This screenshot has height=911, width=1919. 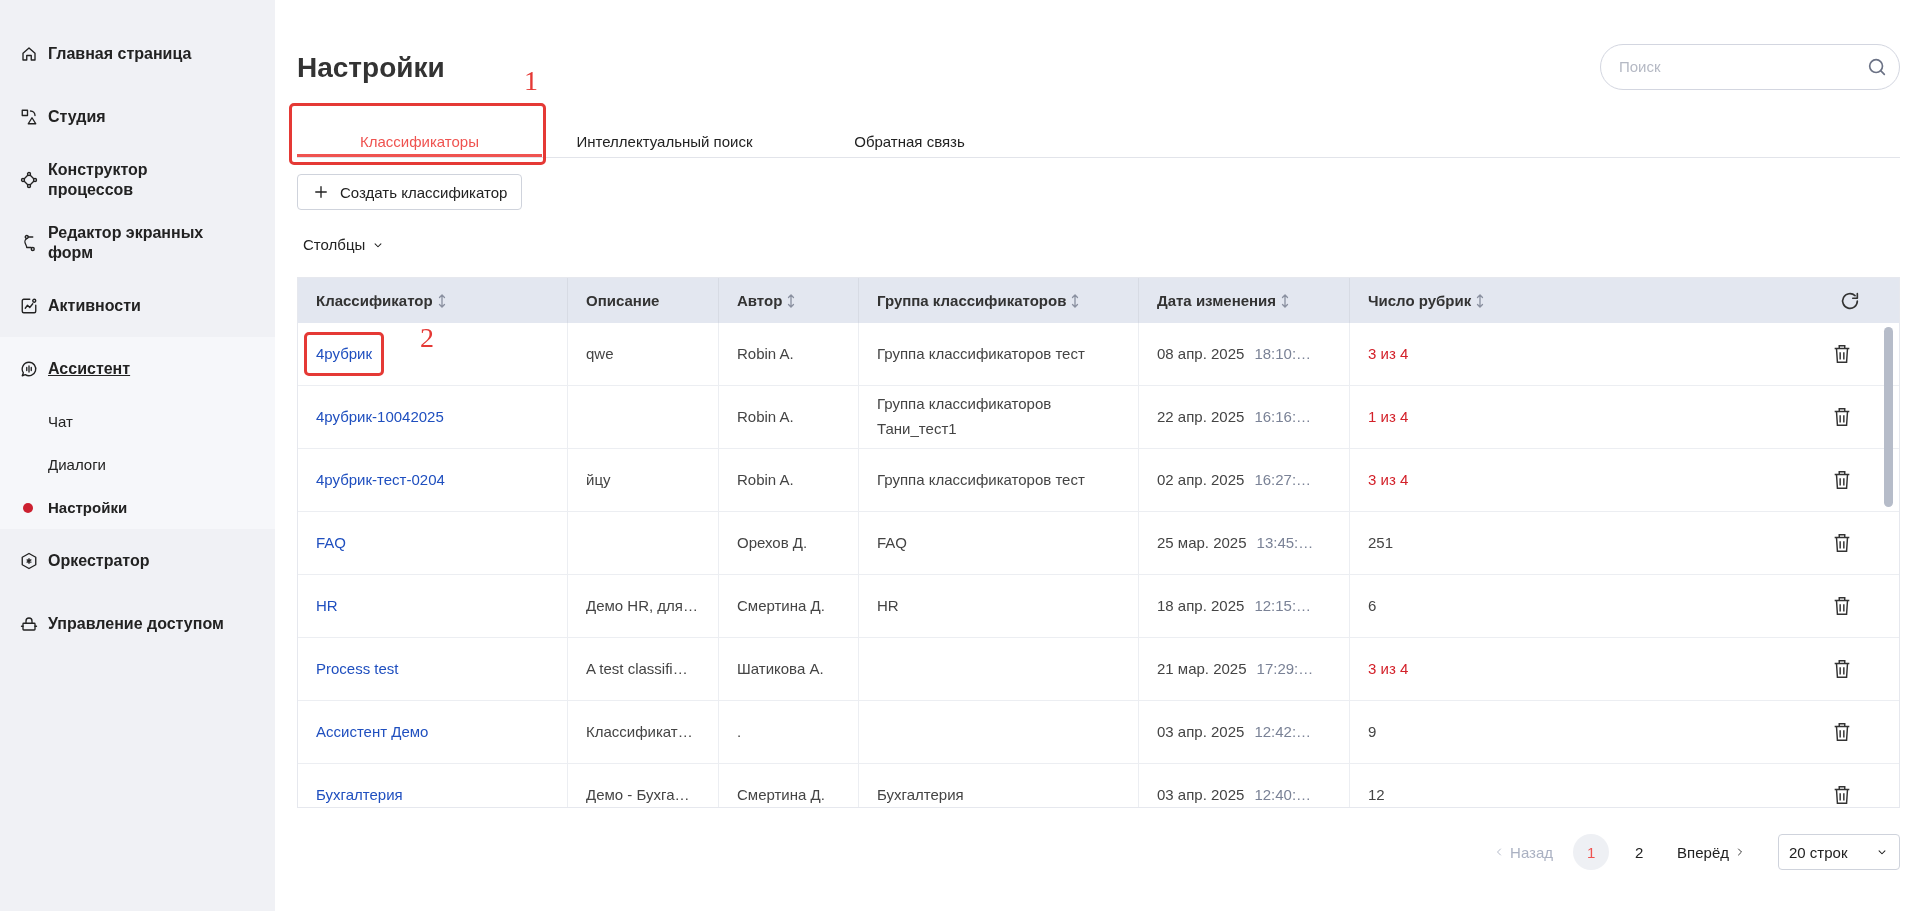 What do you see at coordinates (1201, 605) in the screenshot?
I see `date-text: 18 апр. 2025` at bounding box center [1201, 605].